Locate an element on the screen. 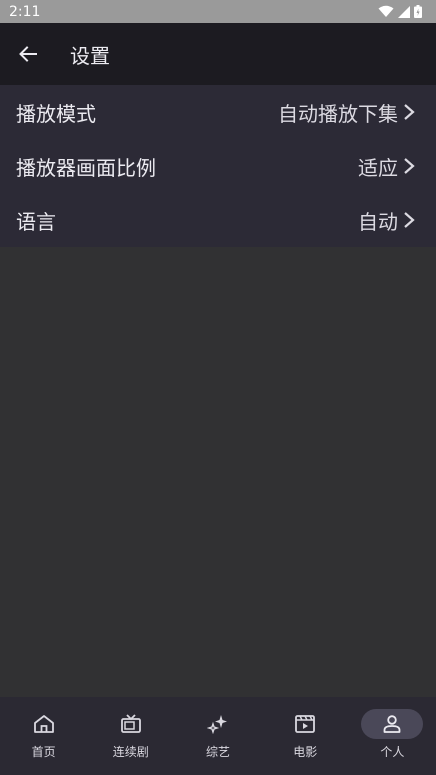 This screenshot has height=775, width=436. nav-item-home: 首页 is located at coordinates (43, 736).